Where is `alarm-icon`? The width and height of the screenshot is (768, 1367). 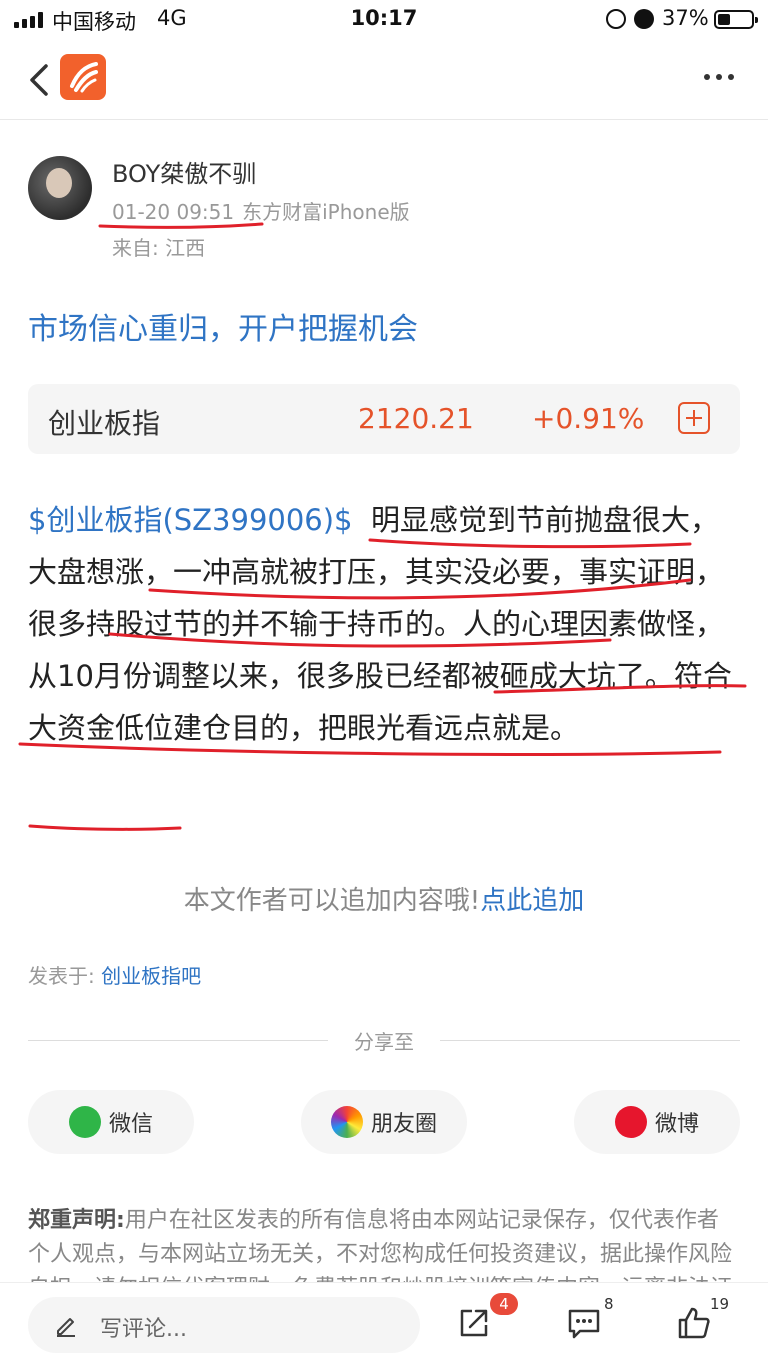 alarm-icon is located at coordinates (644, 19).